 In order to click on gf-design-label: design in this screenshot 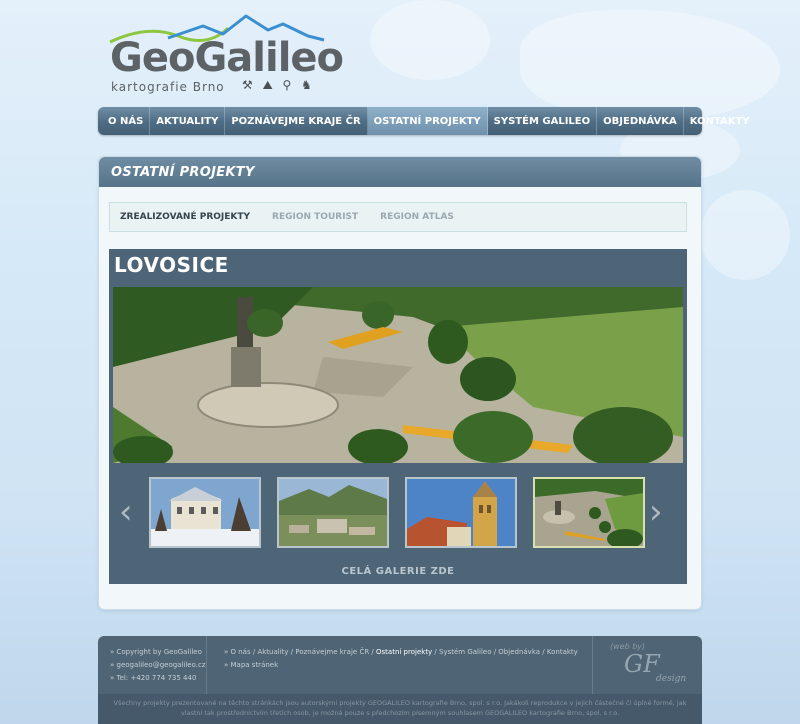, I will do `click(671, 679)`.